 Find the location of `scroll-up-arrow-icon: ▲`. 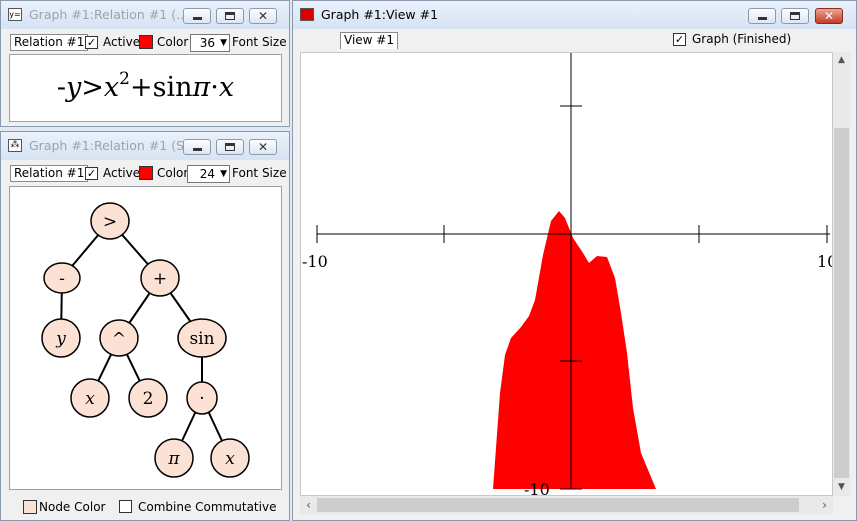

scroll-up-arrow-icon: ▲ is located at coordinates (841, 60).